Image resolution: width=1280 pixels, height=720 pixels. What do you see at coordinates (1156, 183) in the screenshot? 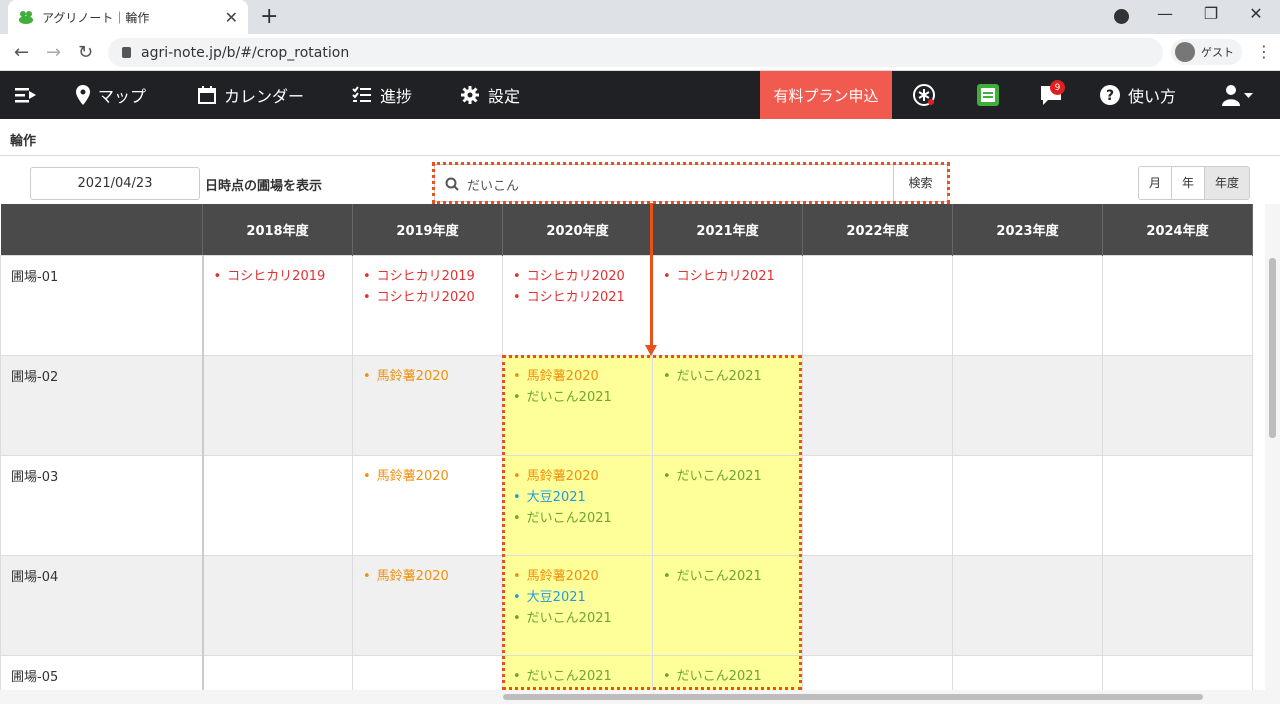
I see `view-mode-month: 月` at bounding box center [1156, 183].